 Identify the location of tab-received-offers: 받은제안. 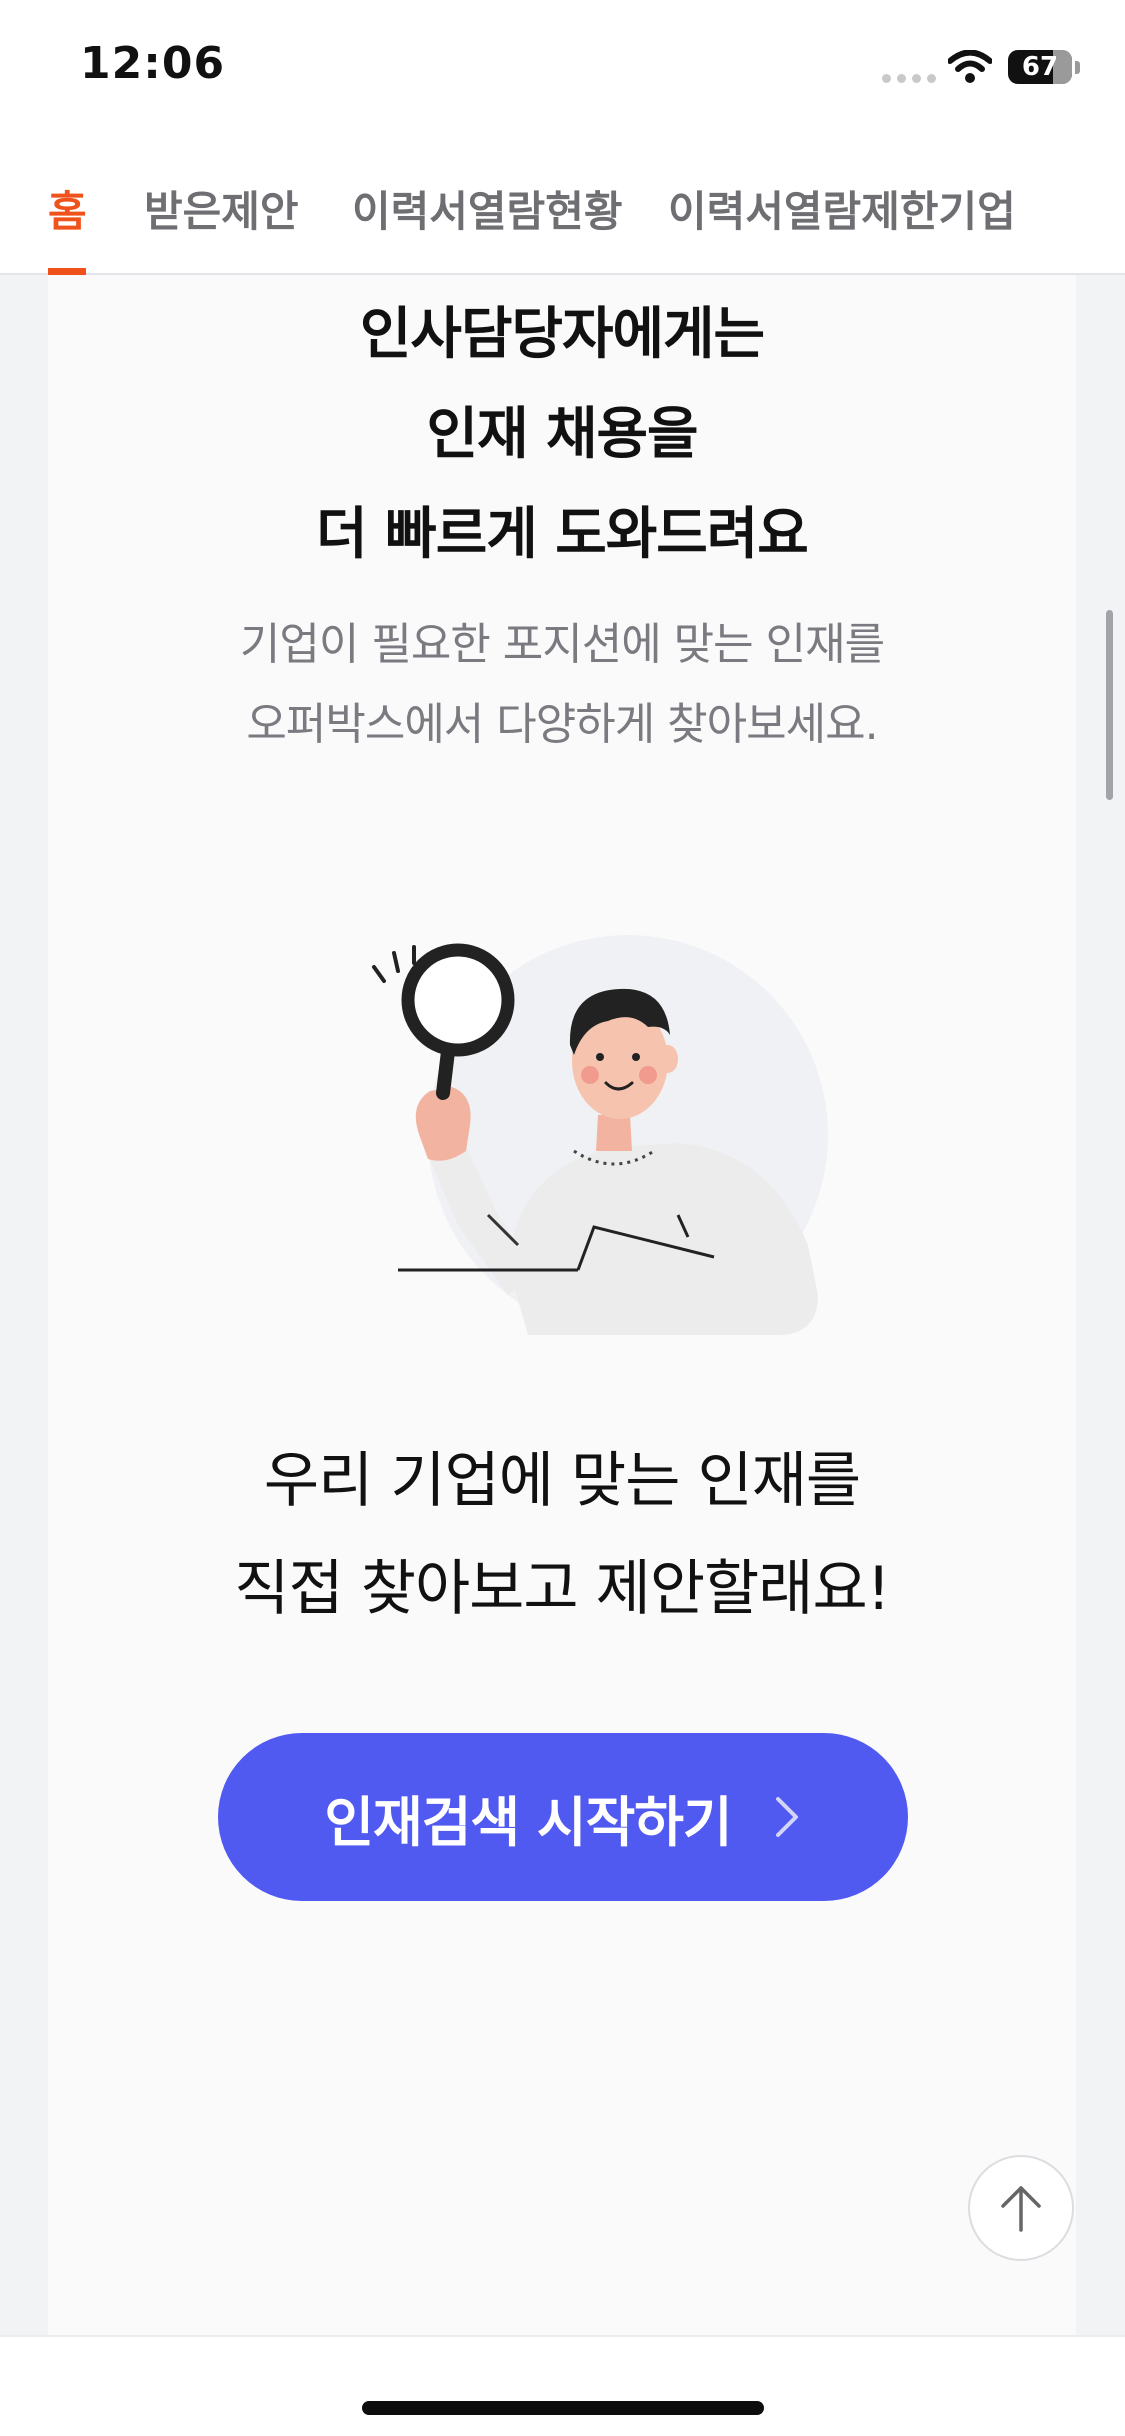
(221, 208).